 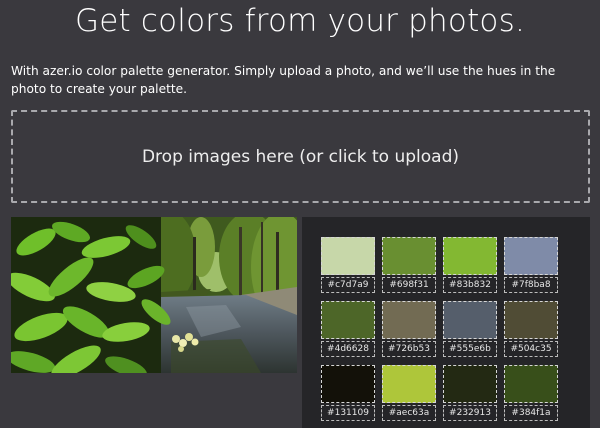 I want to click on swatch-hex-label: #698f31, so click(x=409, y=285).